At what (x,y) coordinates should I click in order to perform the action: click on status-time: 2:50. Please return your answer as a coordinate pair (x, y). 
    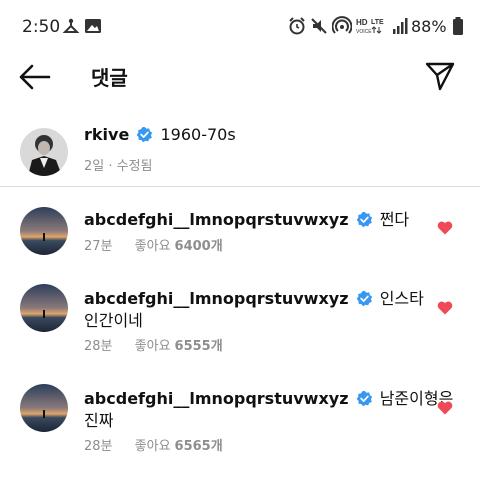
    Looking at the image, I should click on (41, 27).